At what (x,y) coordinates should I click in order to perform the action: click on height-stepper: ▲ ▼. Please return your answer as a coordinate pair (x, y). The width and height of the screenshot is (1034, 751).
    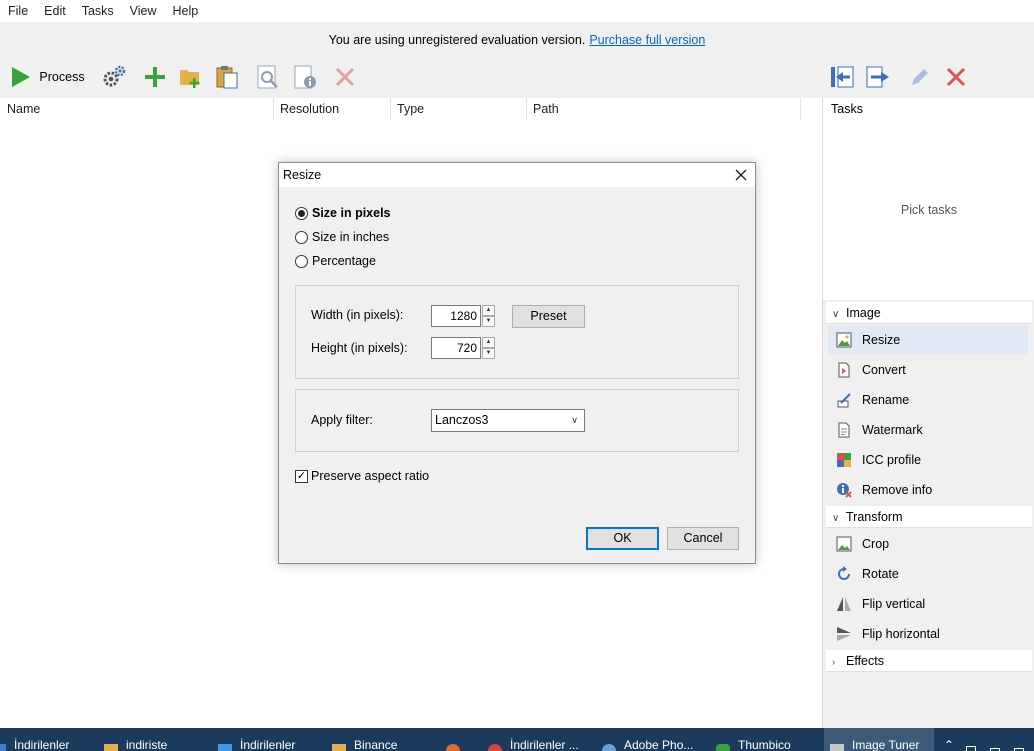
    Looking at the image, I should click on (488, 348).